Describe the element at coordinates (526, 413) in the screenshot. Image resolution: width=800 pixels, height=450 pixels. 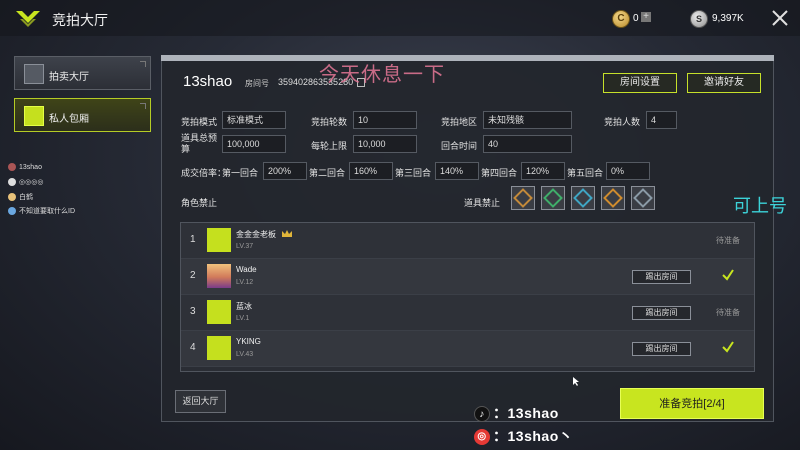
I see `douyin-text: ：13shao` at that location.